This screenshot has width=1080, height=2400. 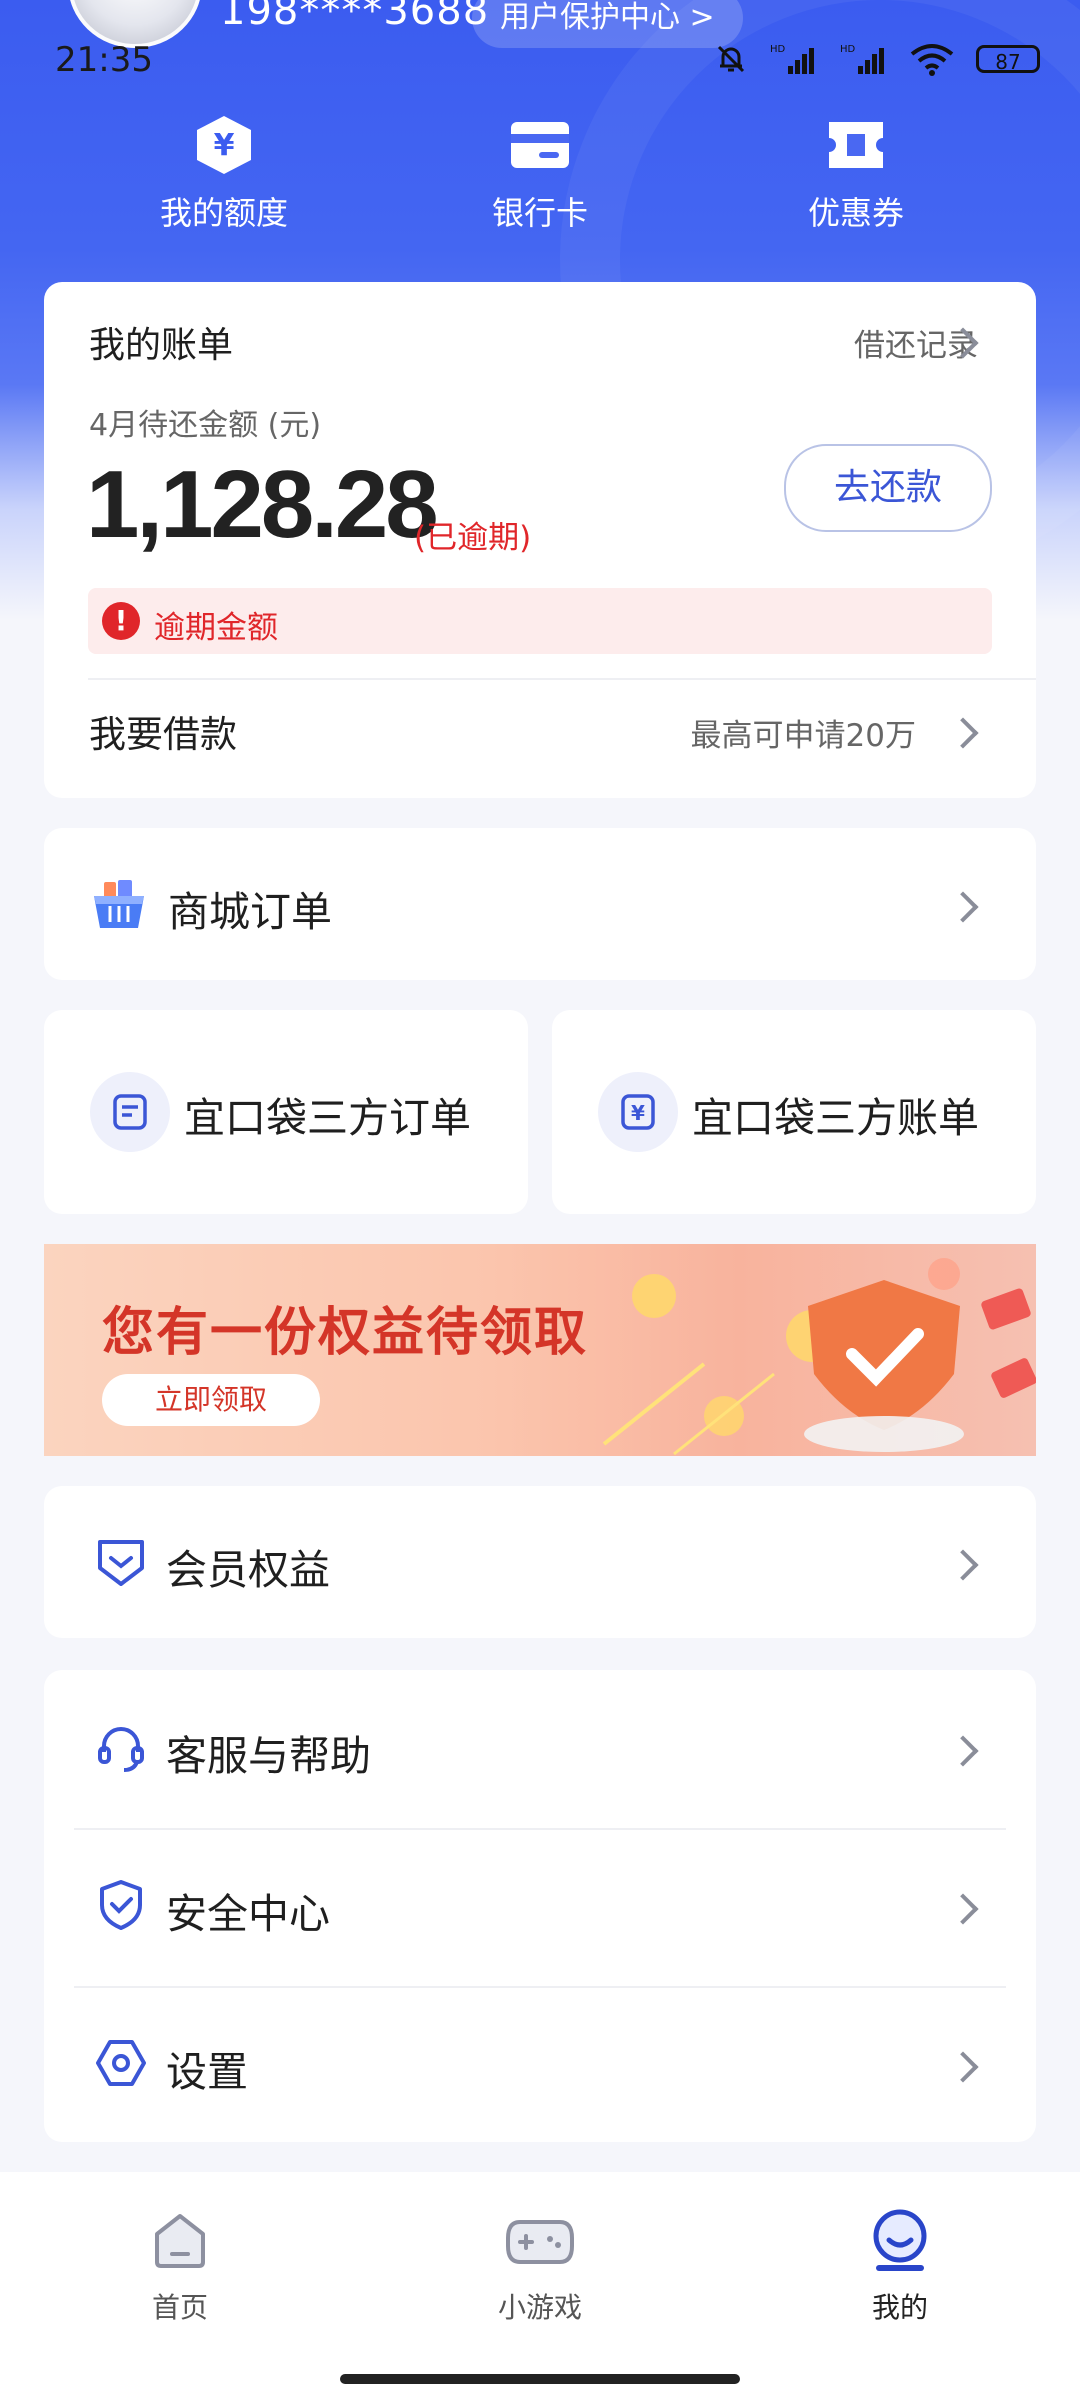 I want to click on nav-mini-games: 小游戏, so click(x=540, y=2267).